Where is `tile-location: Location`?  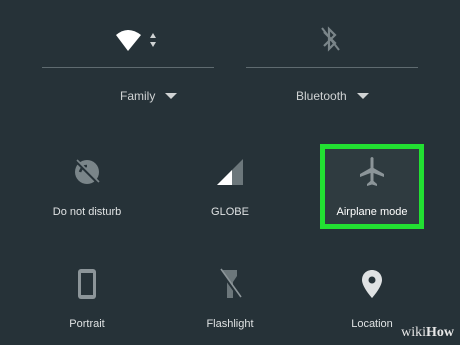 tile-location: Location is located at coordinates (372, 297).